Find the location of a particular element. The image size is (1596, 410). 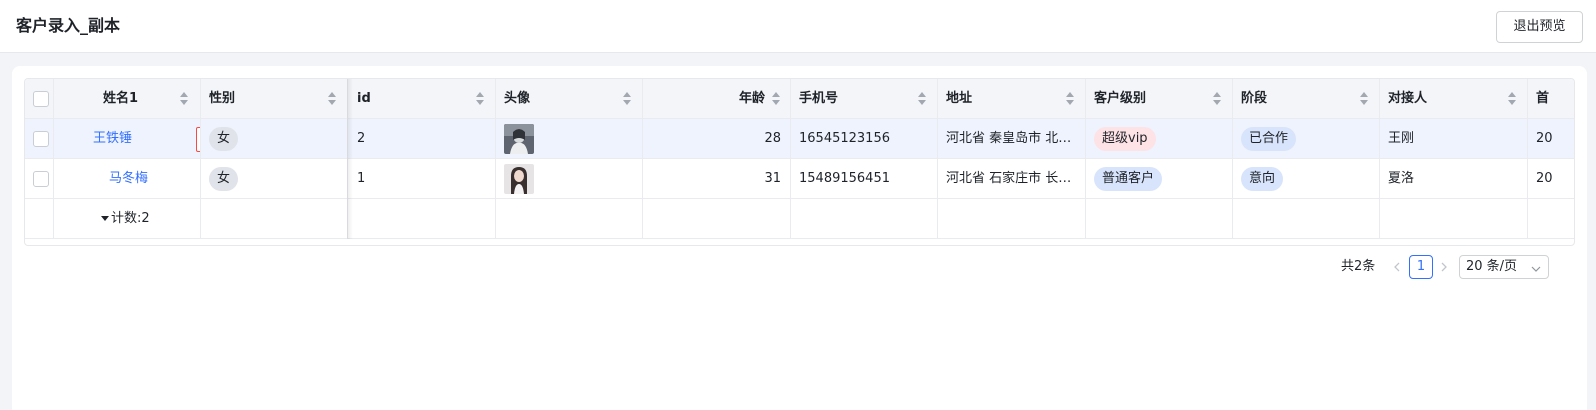

table-cell-level: 超级vip is located at coordinates (1159, 139).